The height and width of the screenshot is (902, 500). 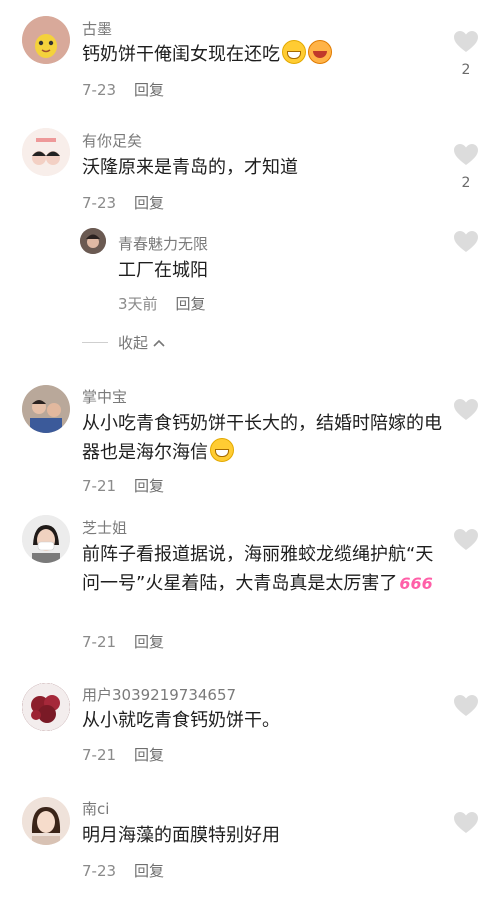 I want to click on comment-text-content: 从小吃青食钙奶饼干长大的，结婚时陪嫁的电器也是海尔海信, so click(x=262, y=438).